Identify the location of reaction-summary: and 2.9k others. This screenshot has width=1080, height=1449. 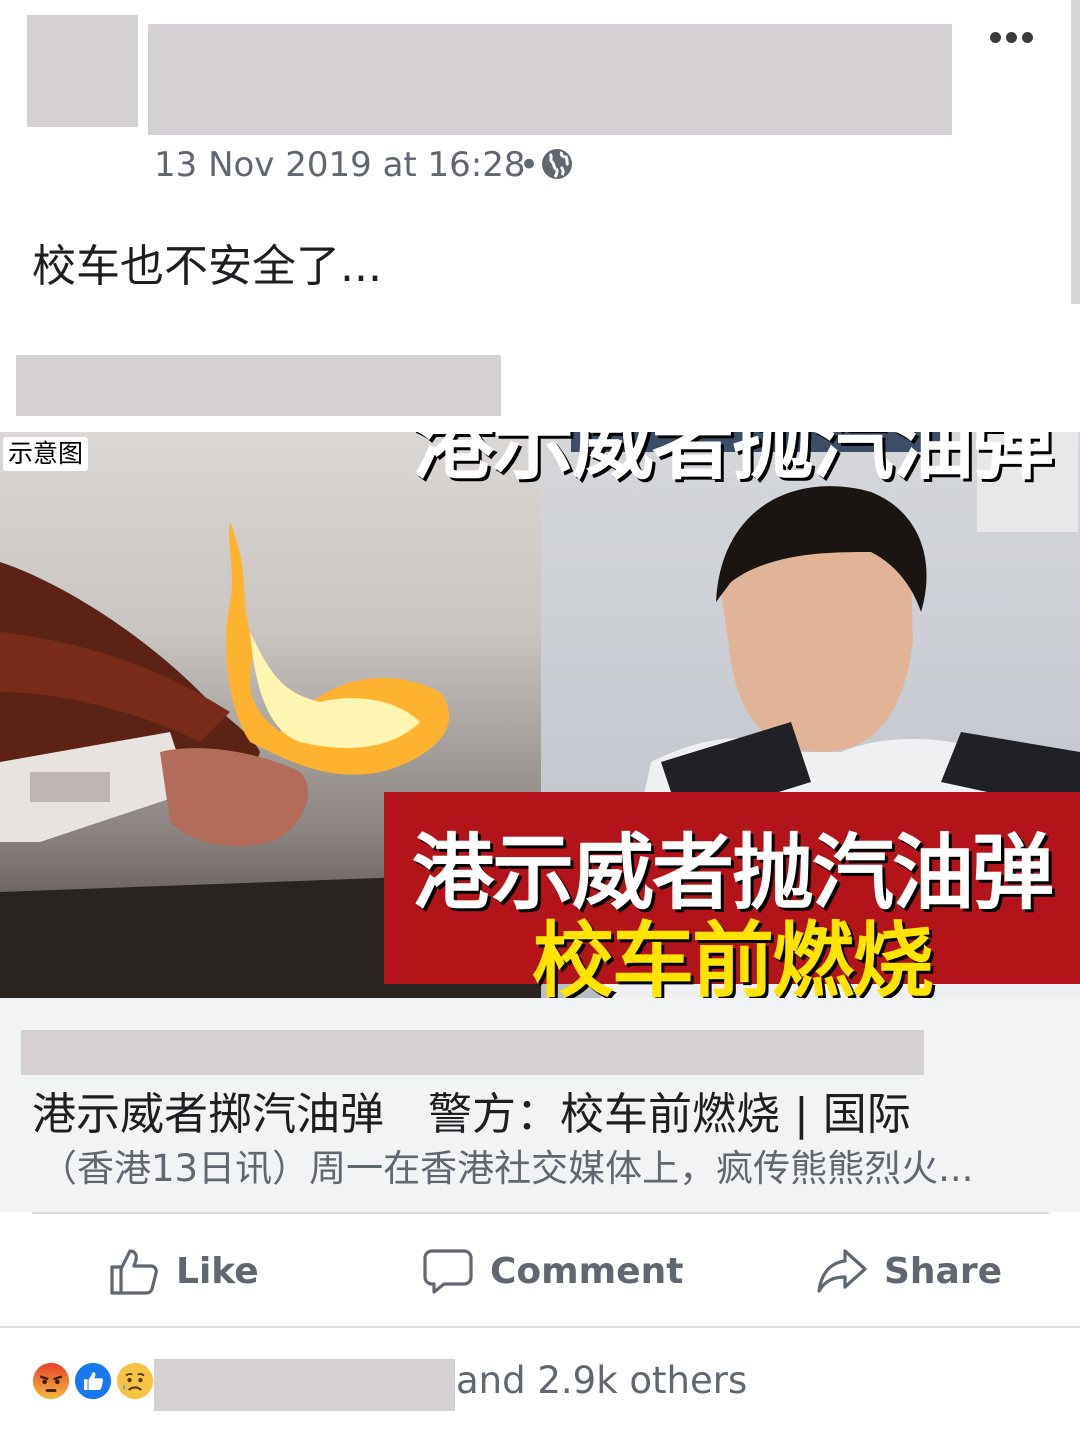
(601, 1380).